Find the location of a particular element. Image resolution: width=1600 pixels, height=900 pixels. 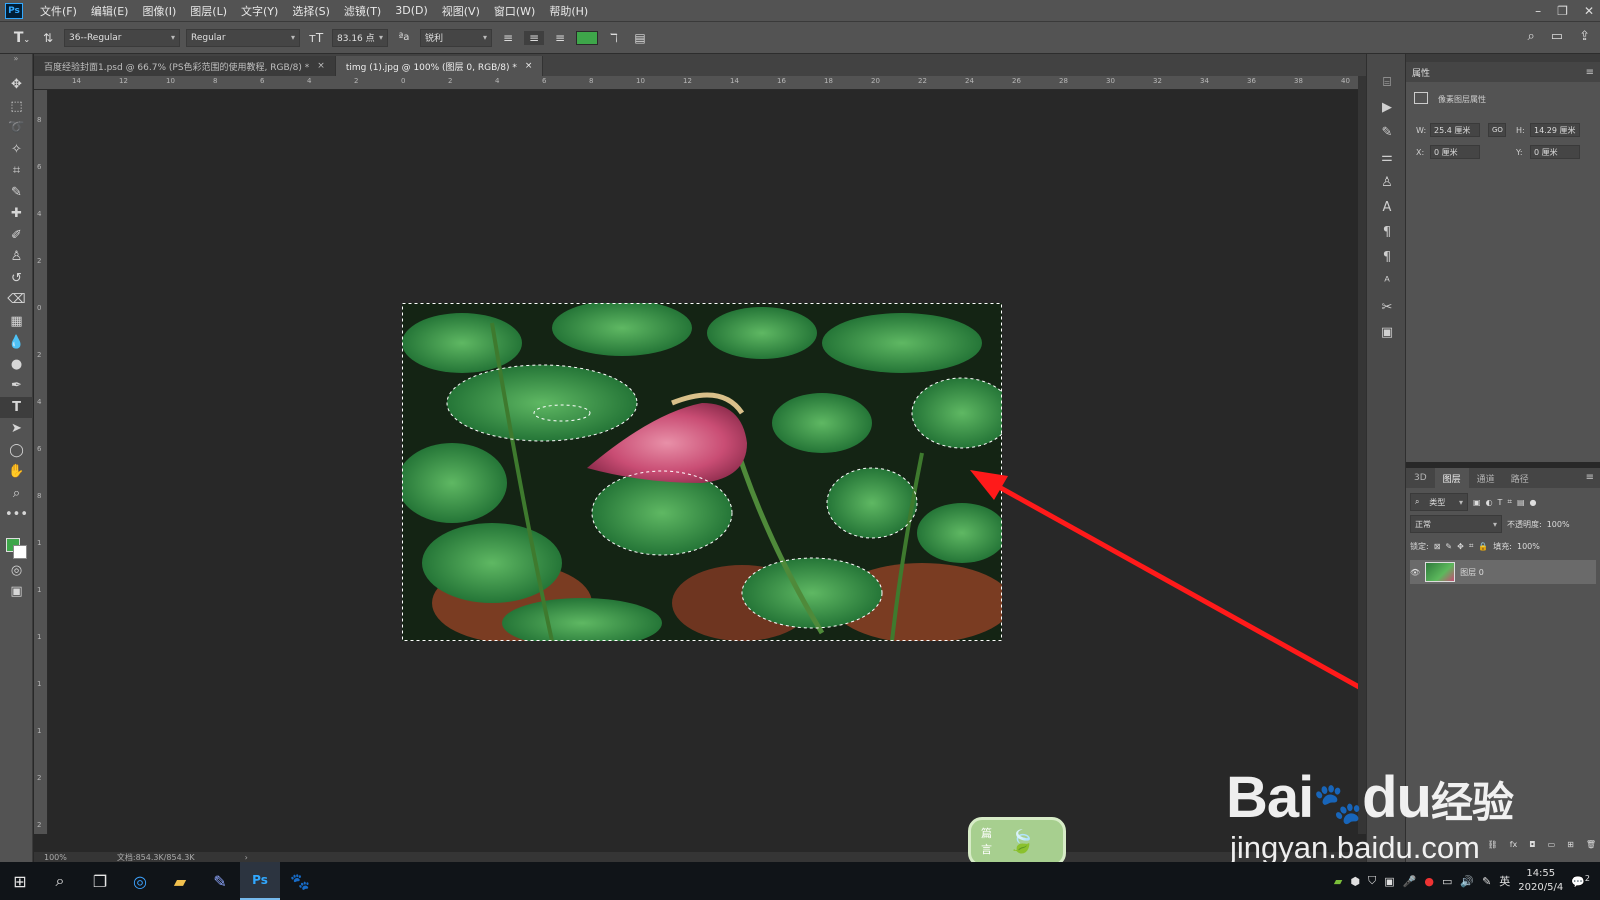

tray-nvidia-icon: ▰ is located at coordinates (1338, 881).